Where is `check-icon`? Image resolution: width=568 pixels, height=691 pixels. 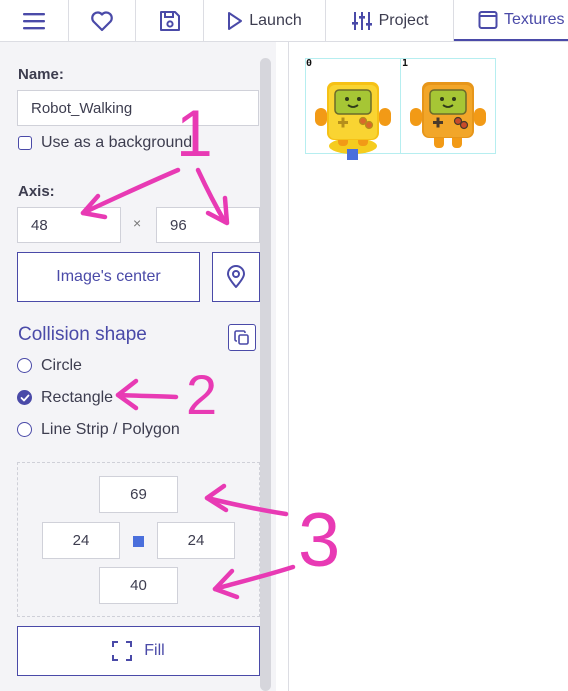 check-icon is located at coordinates (24, 397).